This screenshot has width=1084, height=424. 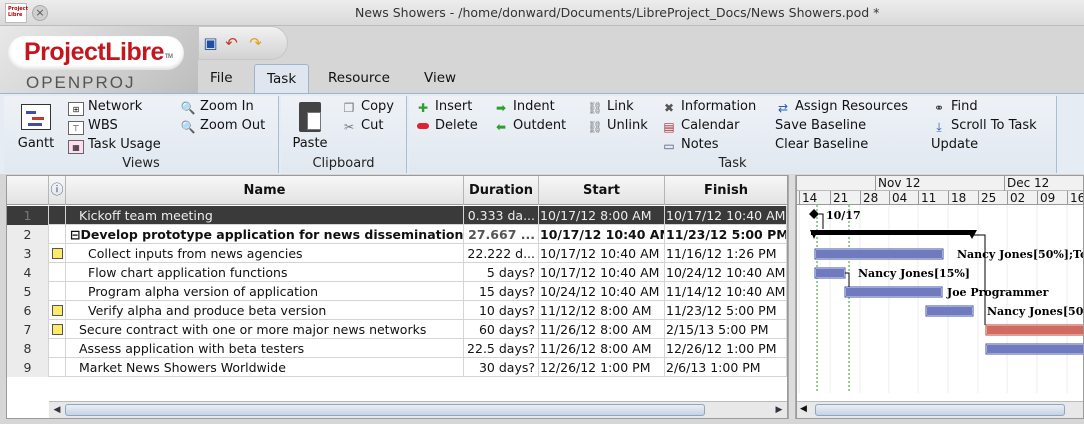 What do you see at coordinates (265, 291) in the screenshot?
I see `cell-name: Program alpha version of application` at bounding box center [265, 291].